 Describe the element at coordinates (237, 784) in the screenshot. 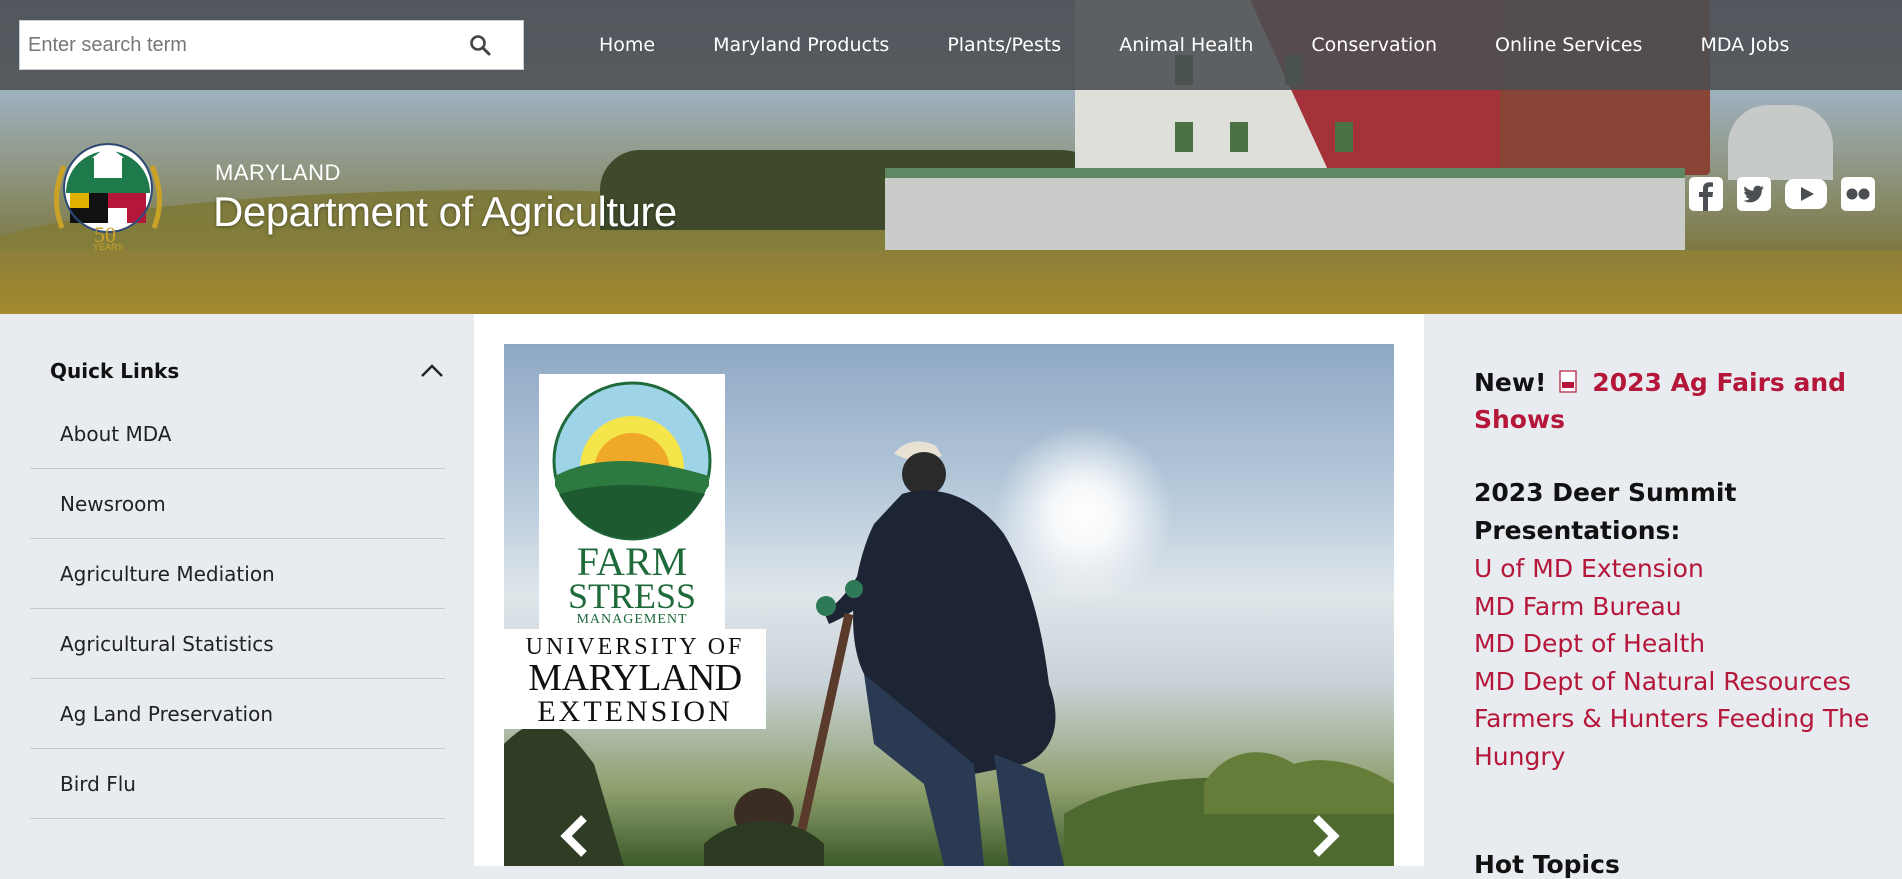

I see `quick-link-bird-flu: Bird Flu` at that location.